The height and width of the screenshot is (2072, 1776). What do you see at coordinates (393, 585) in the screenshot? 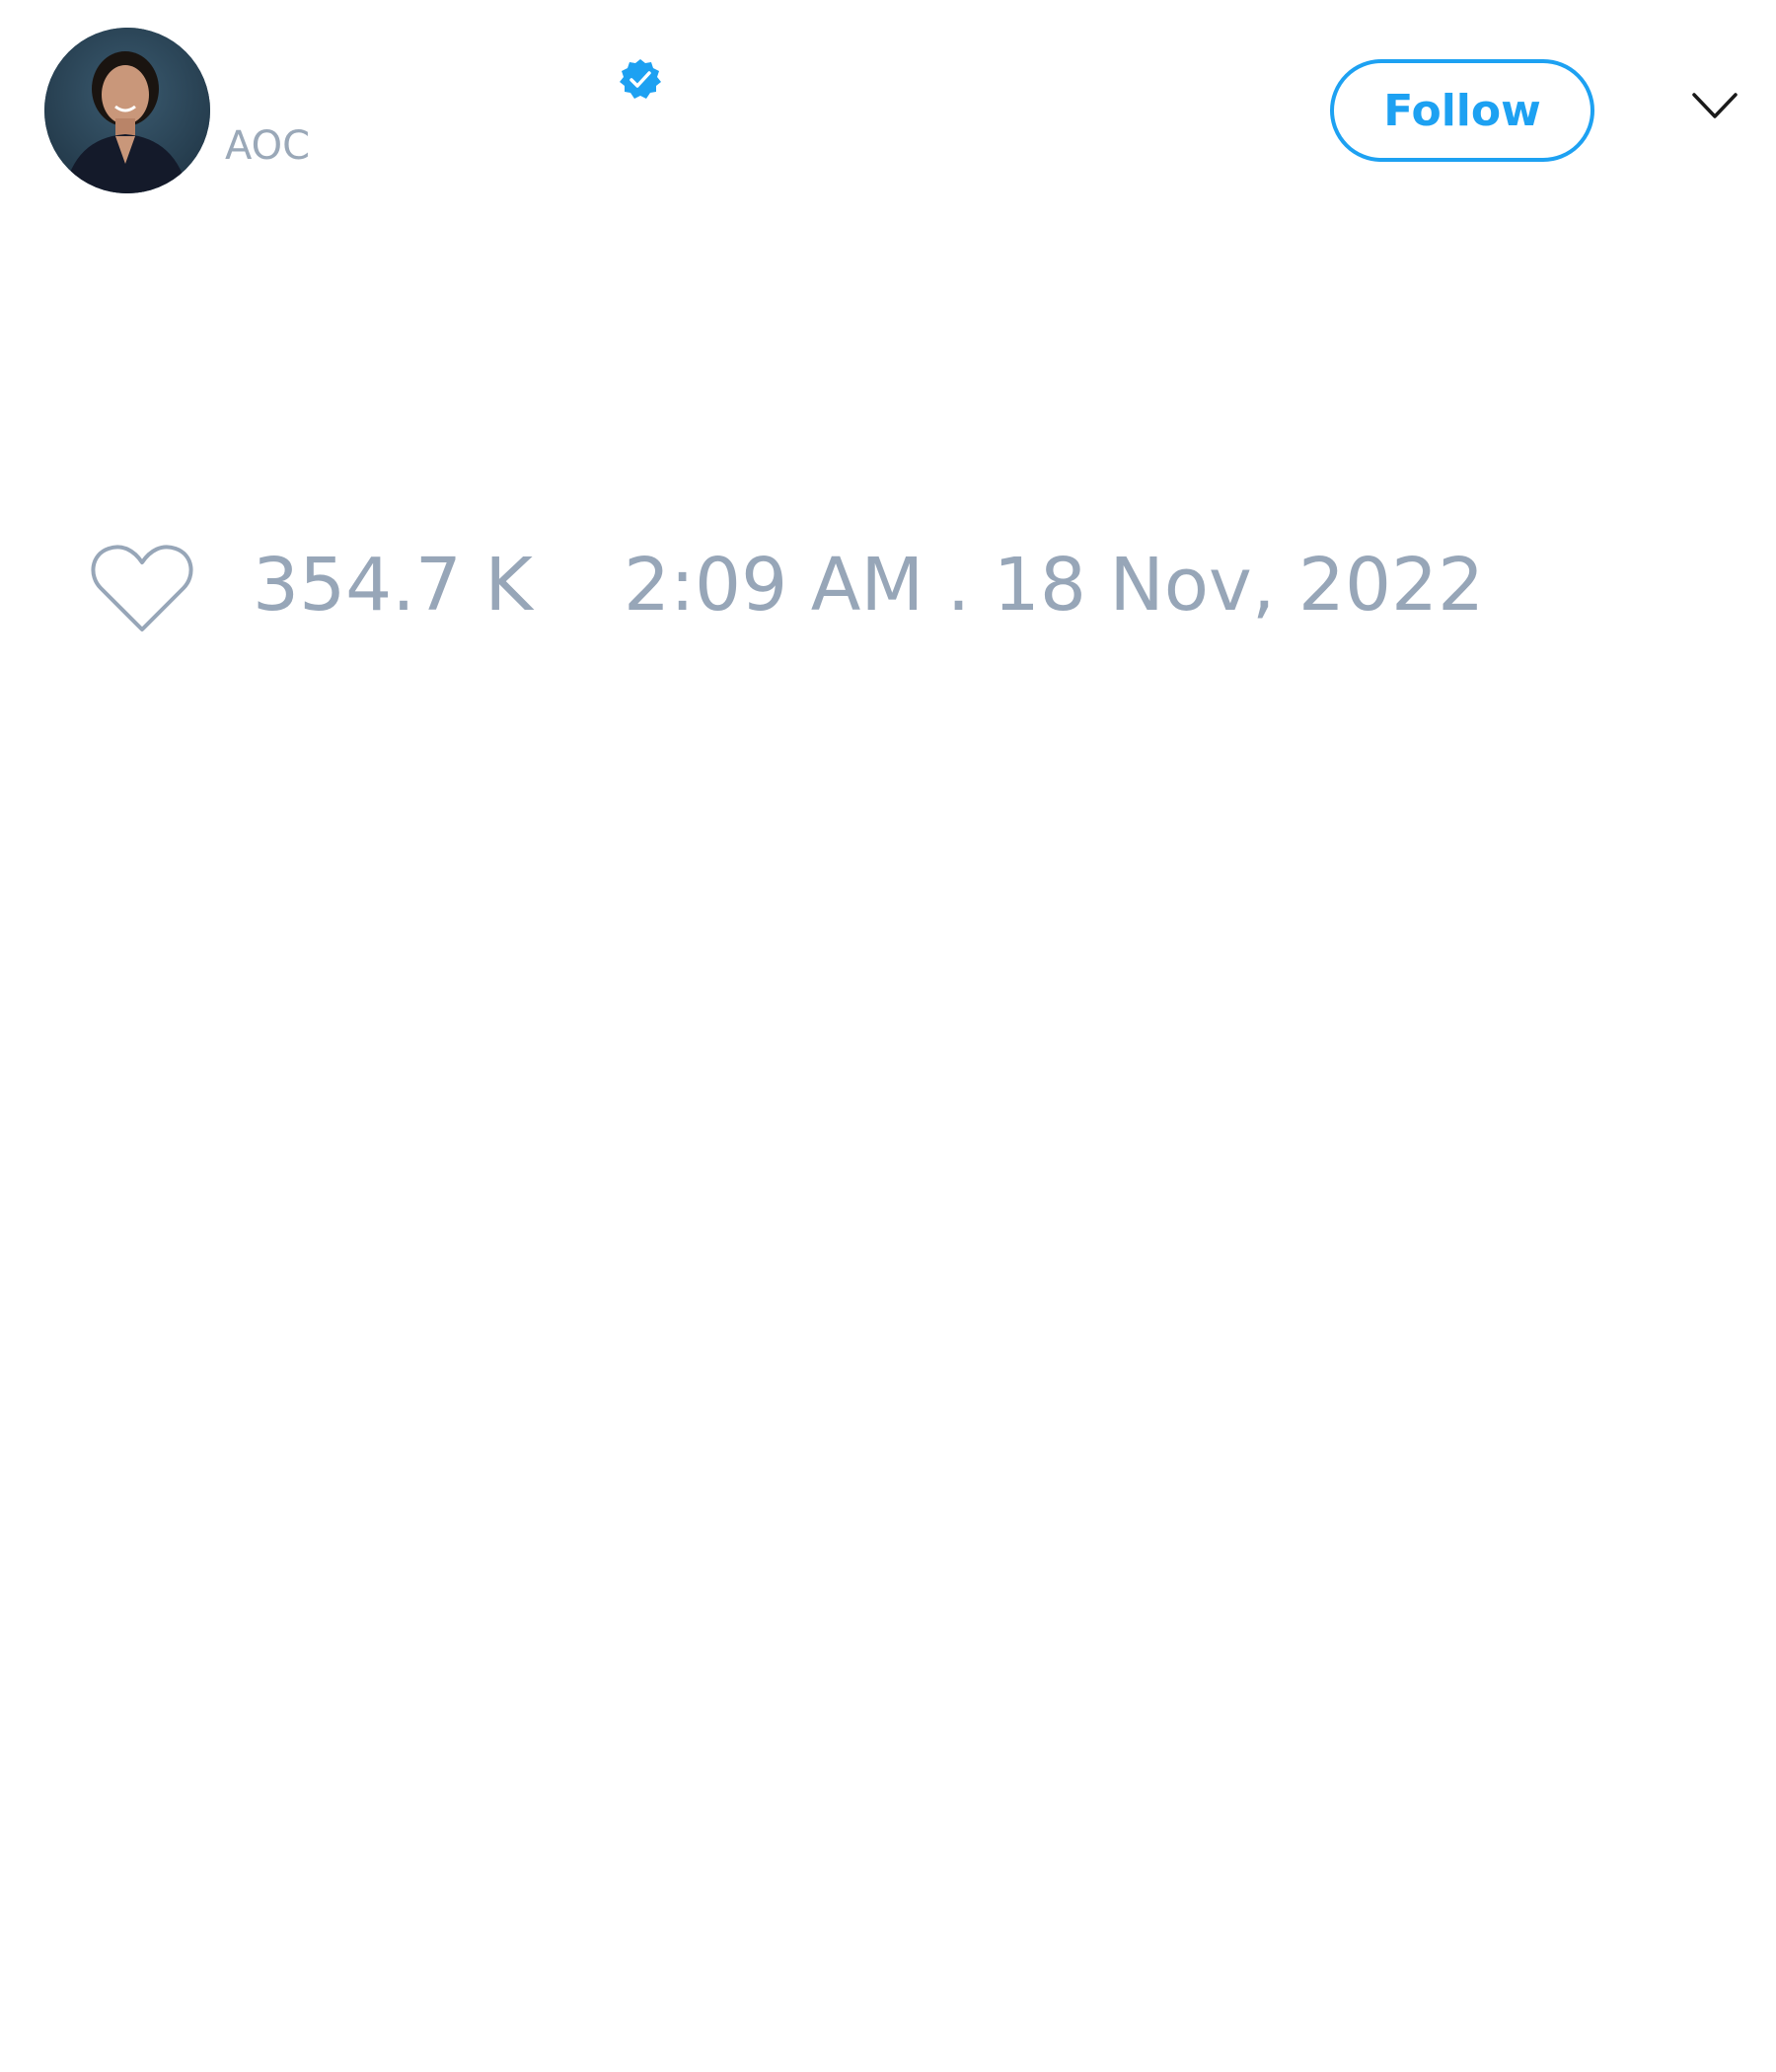
I see `like-count: 354.7 K` at bounding box center [393, 585].